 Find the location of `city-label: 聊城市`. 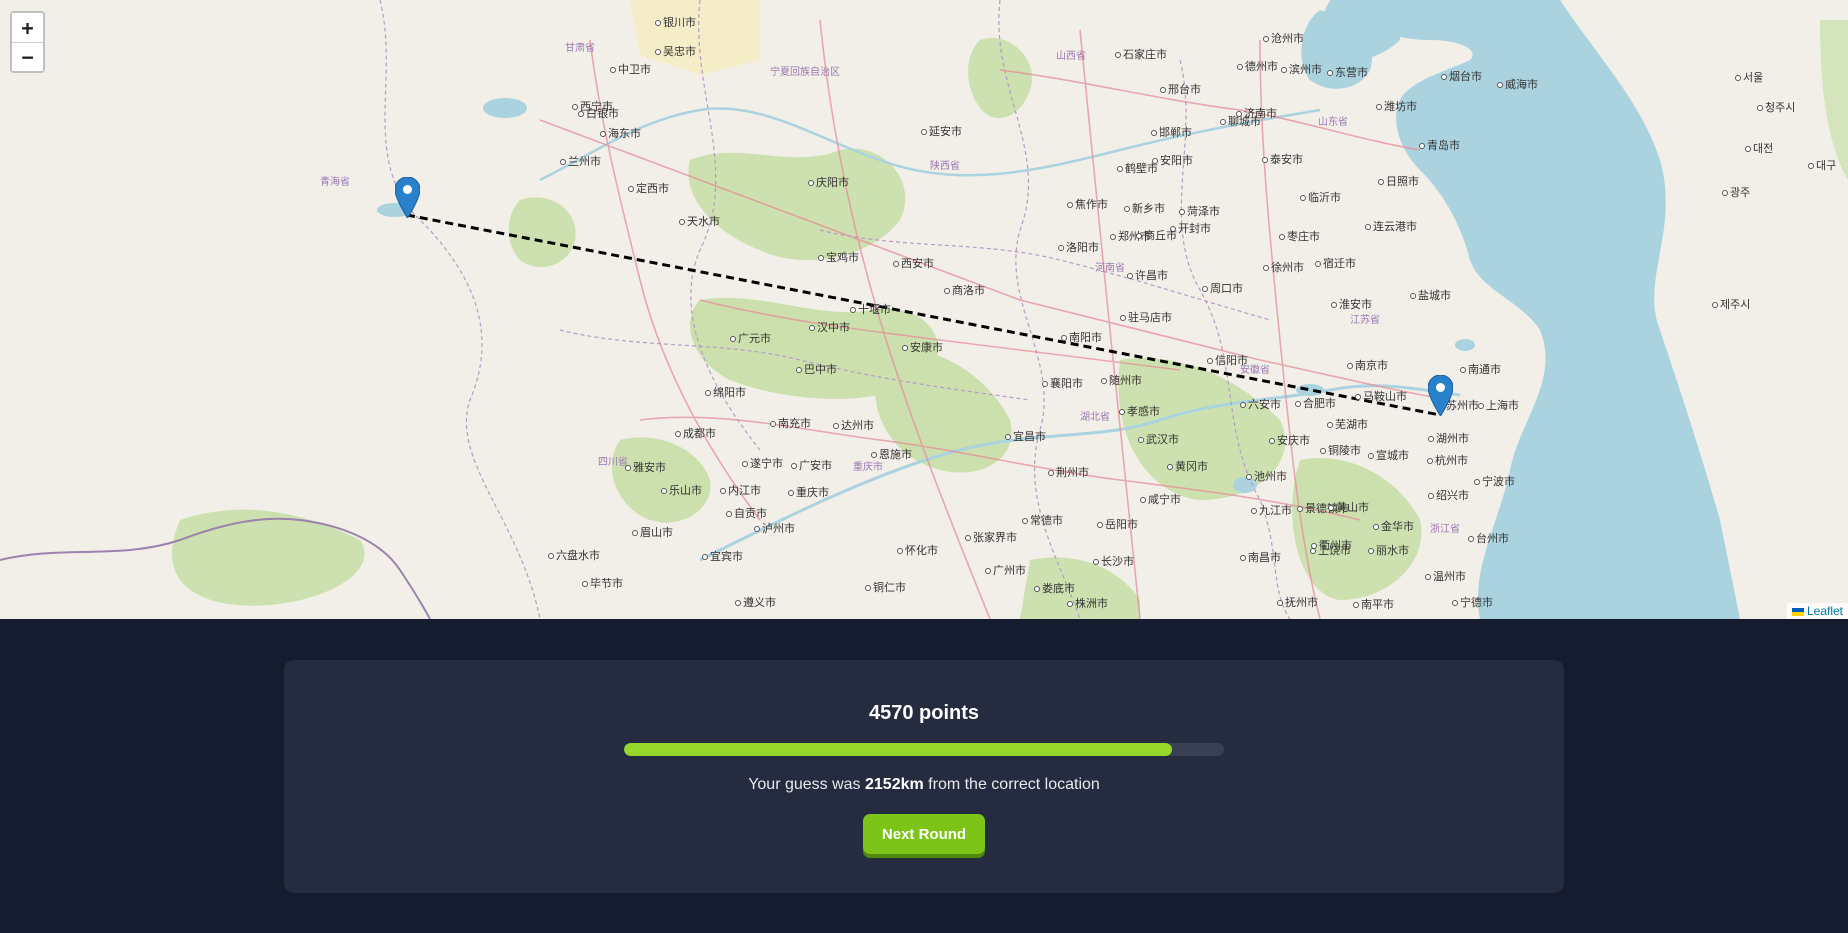

city-label: 聊城市 is located at coordinates (1240, 121).